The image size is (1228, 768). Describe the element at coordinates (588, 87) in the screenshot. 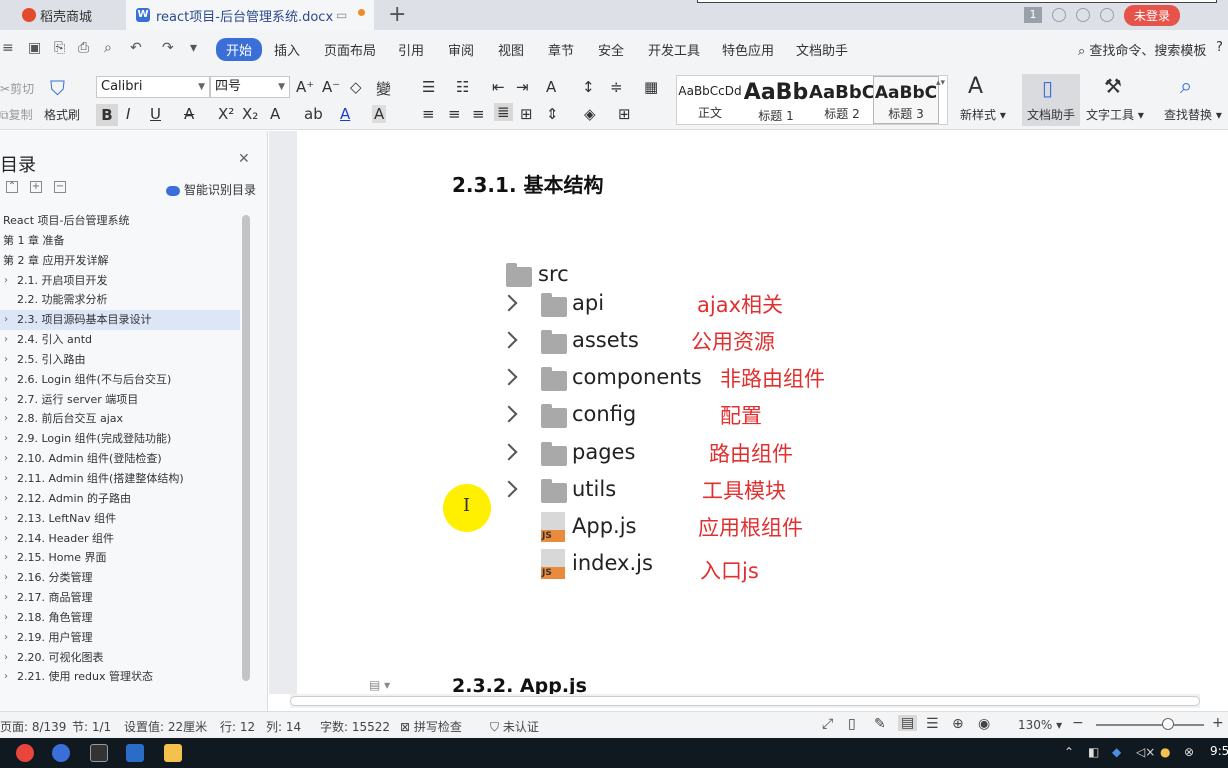

I see `sort-icon: ↕` at that location.